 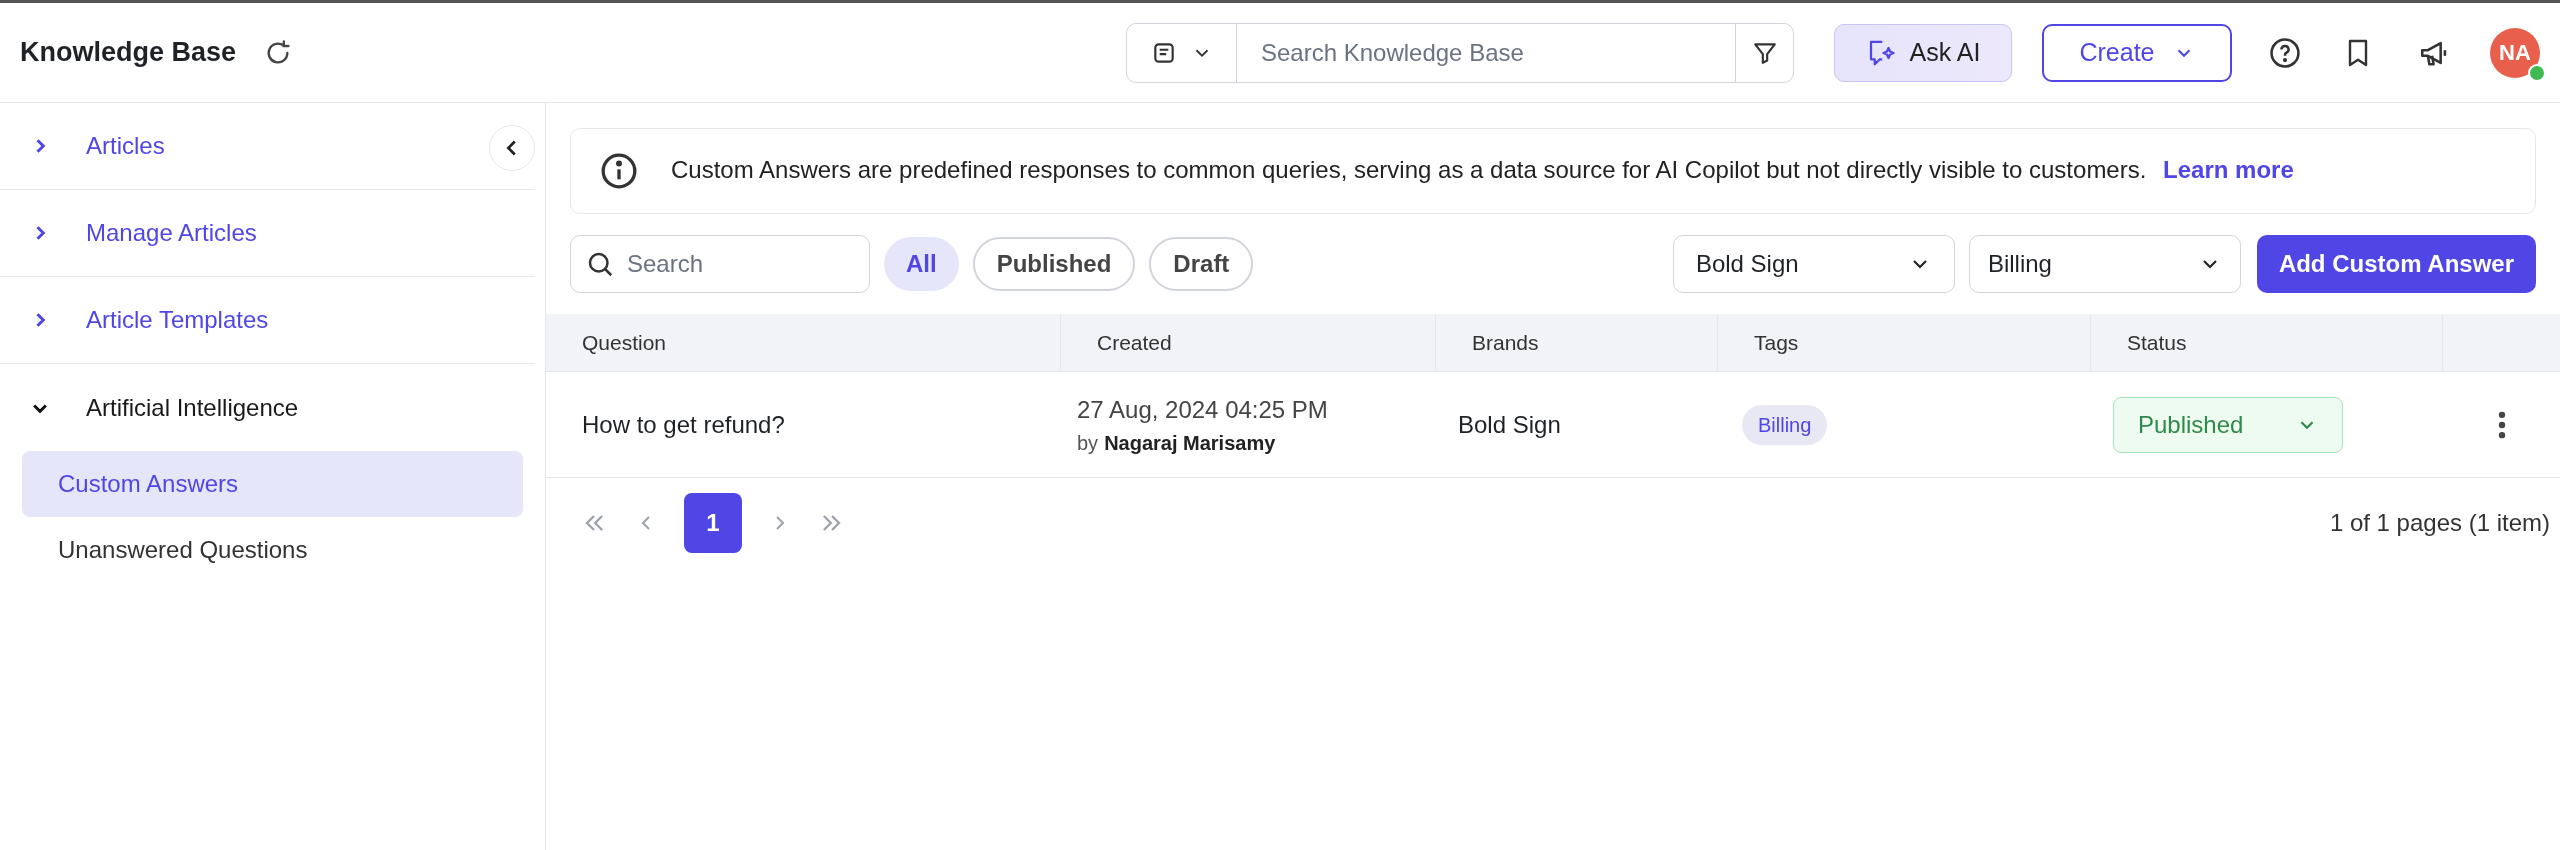 What do you see at coordinates (2439, 523) in the screenshot?
I see `pagination-summary: 1 of 1 pages (1 item)` at bounding box center [2439, 523].